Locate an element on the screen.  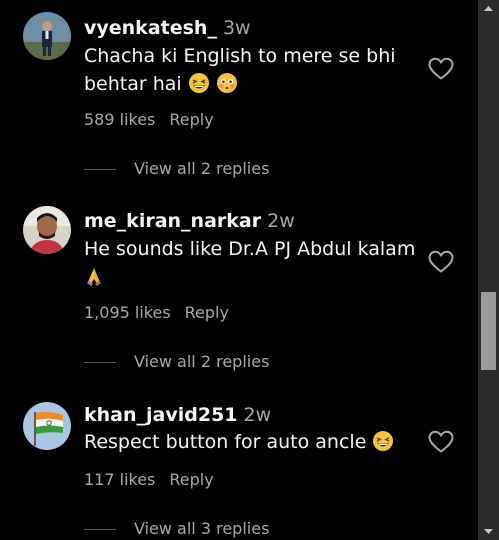
comment-text-body: He sounds like Dr.A PJ Abdul kalam is located at coordinates (250, 249).